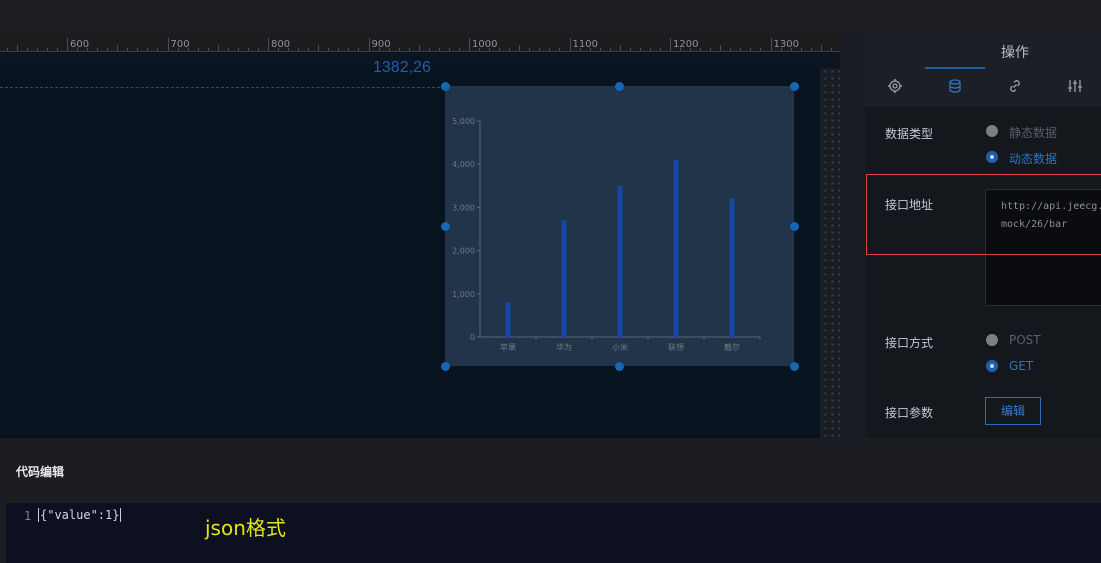  Describe the element at coordinates (955, 86) in the screenshot. I see `database-icon` at that location.